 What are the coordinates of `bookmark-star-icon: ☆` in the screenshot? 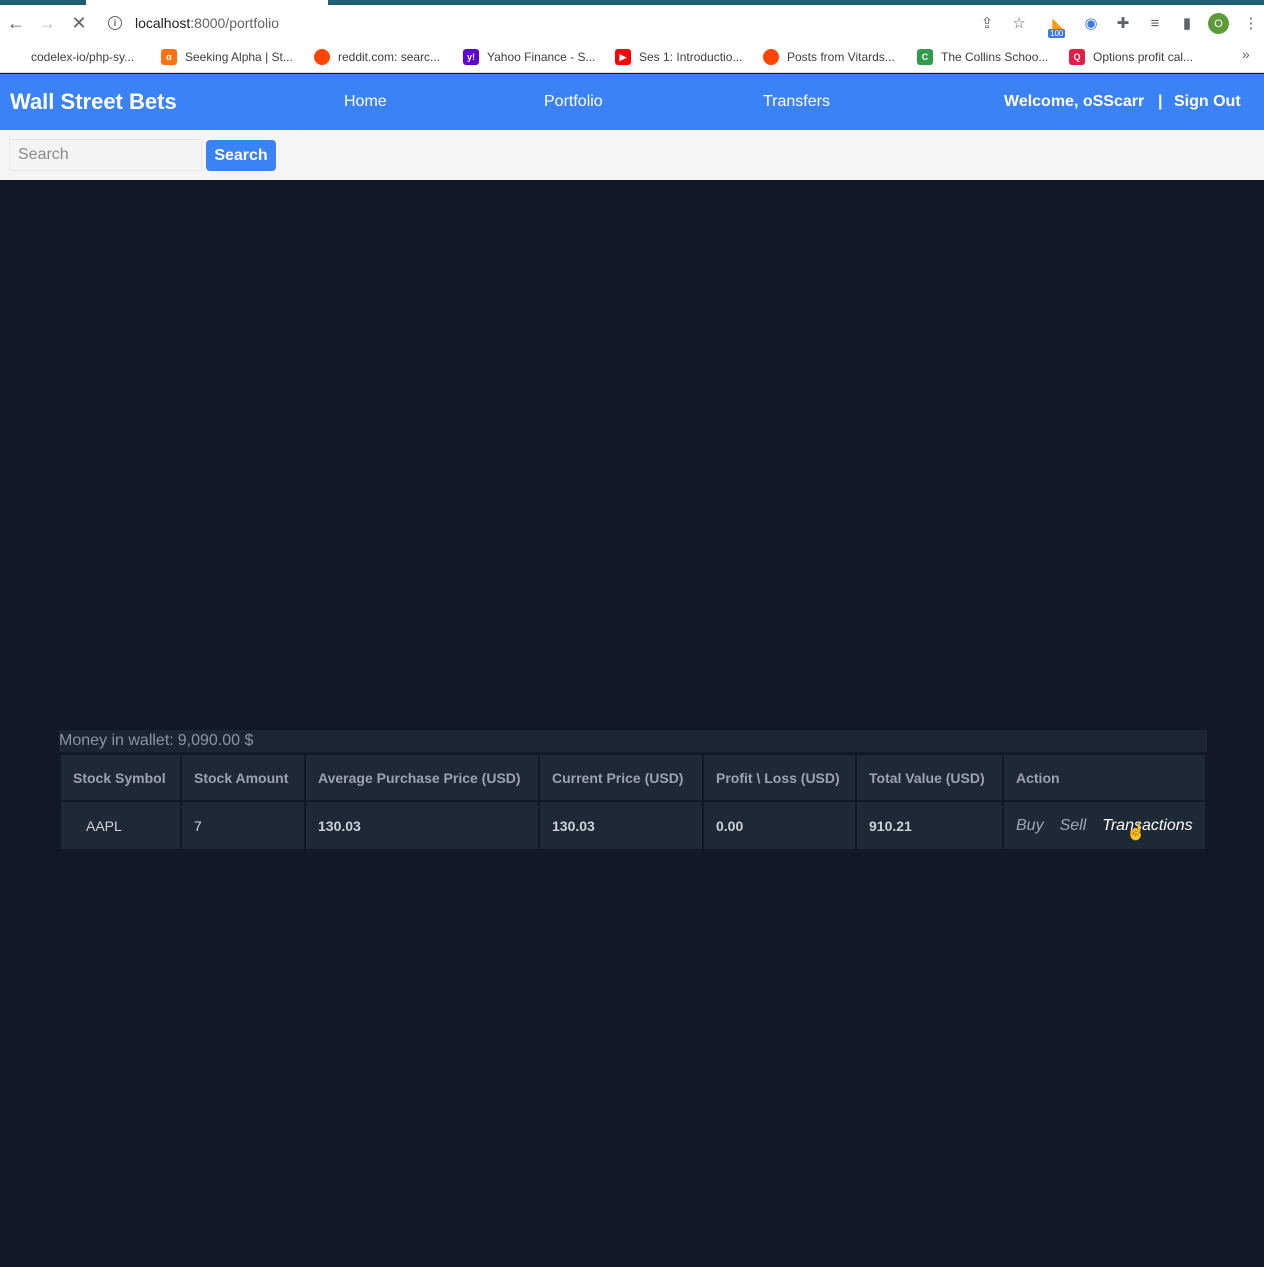 It's located at (1019, 23).